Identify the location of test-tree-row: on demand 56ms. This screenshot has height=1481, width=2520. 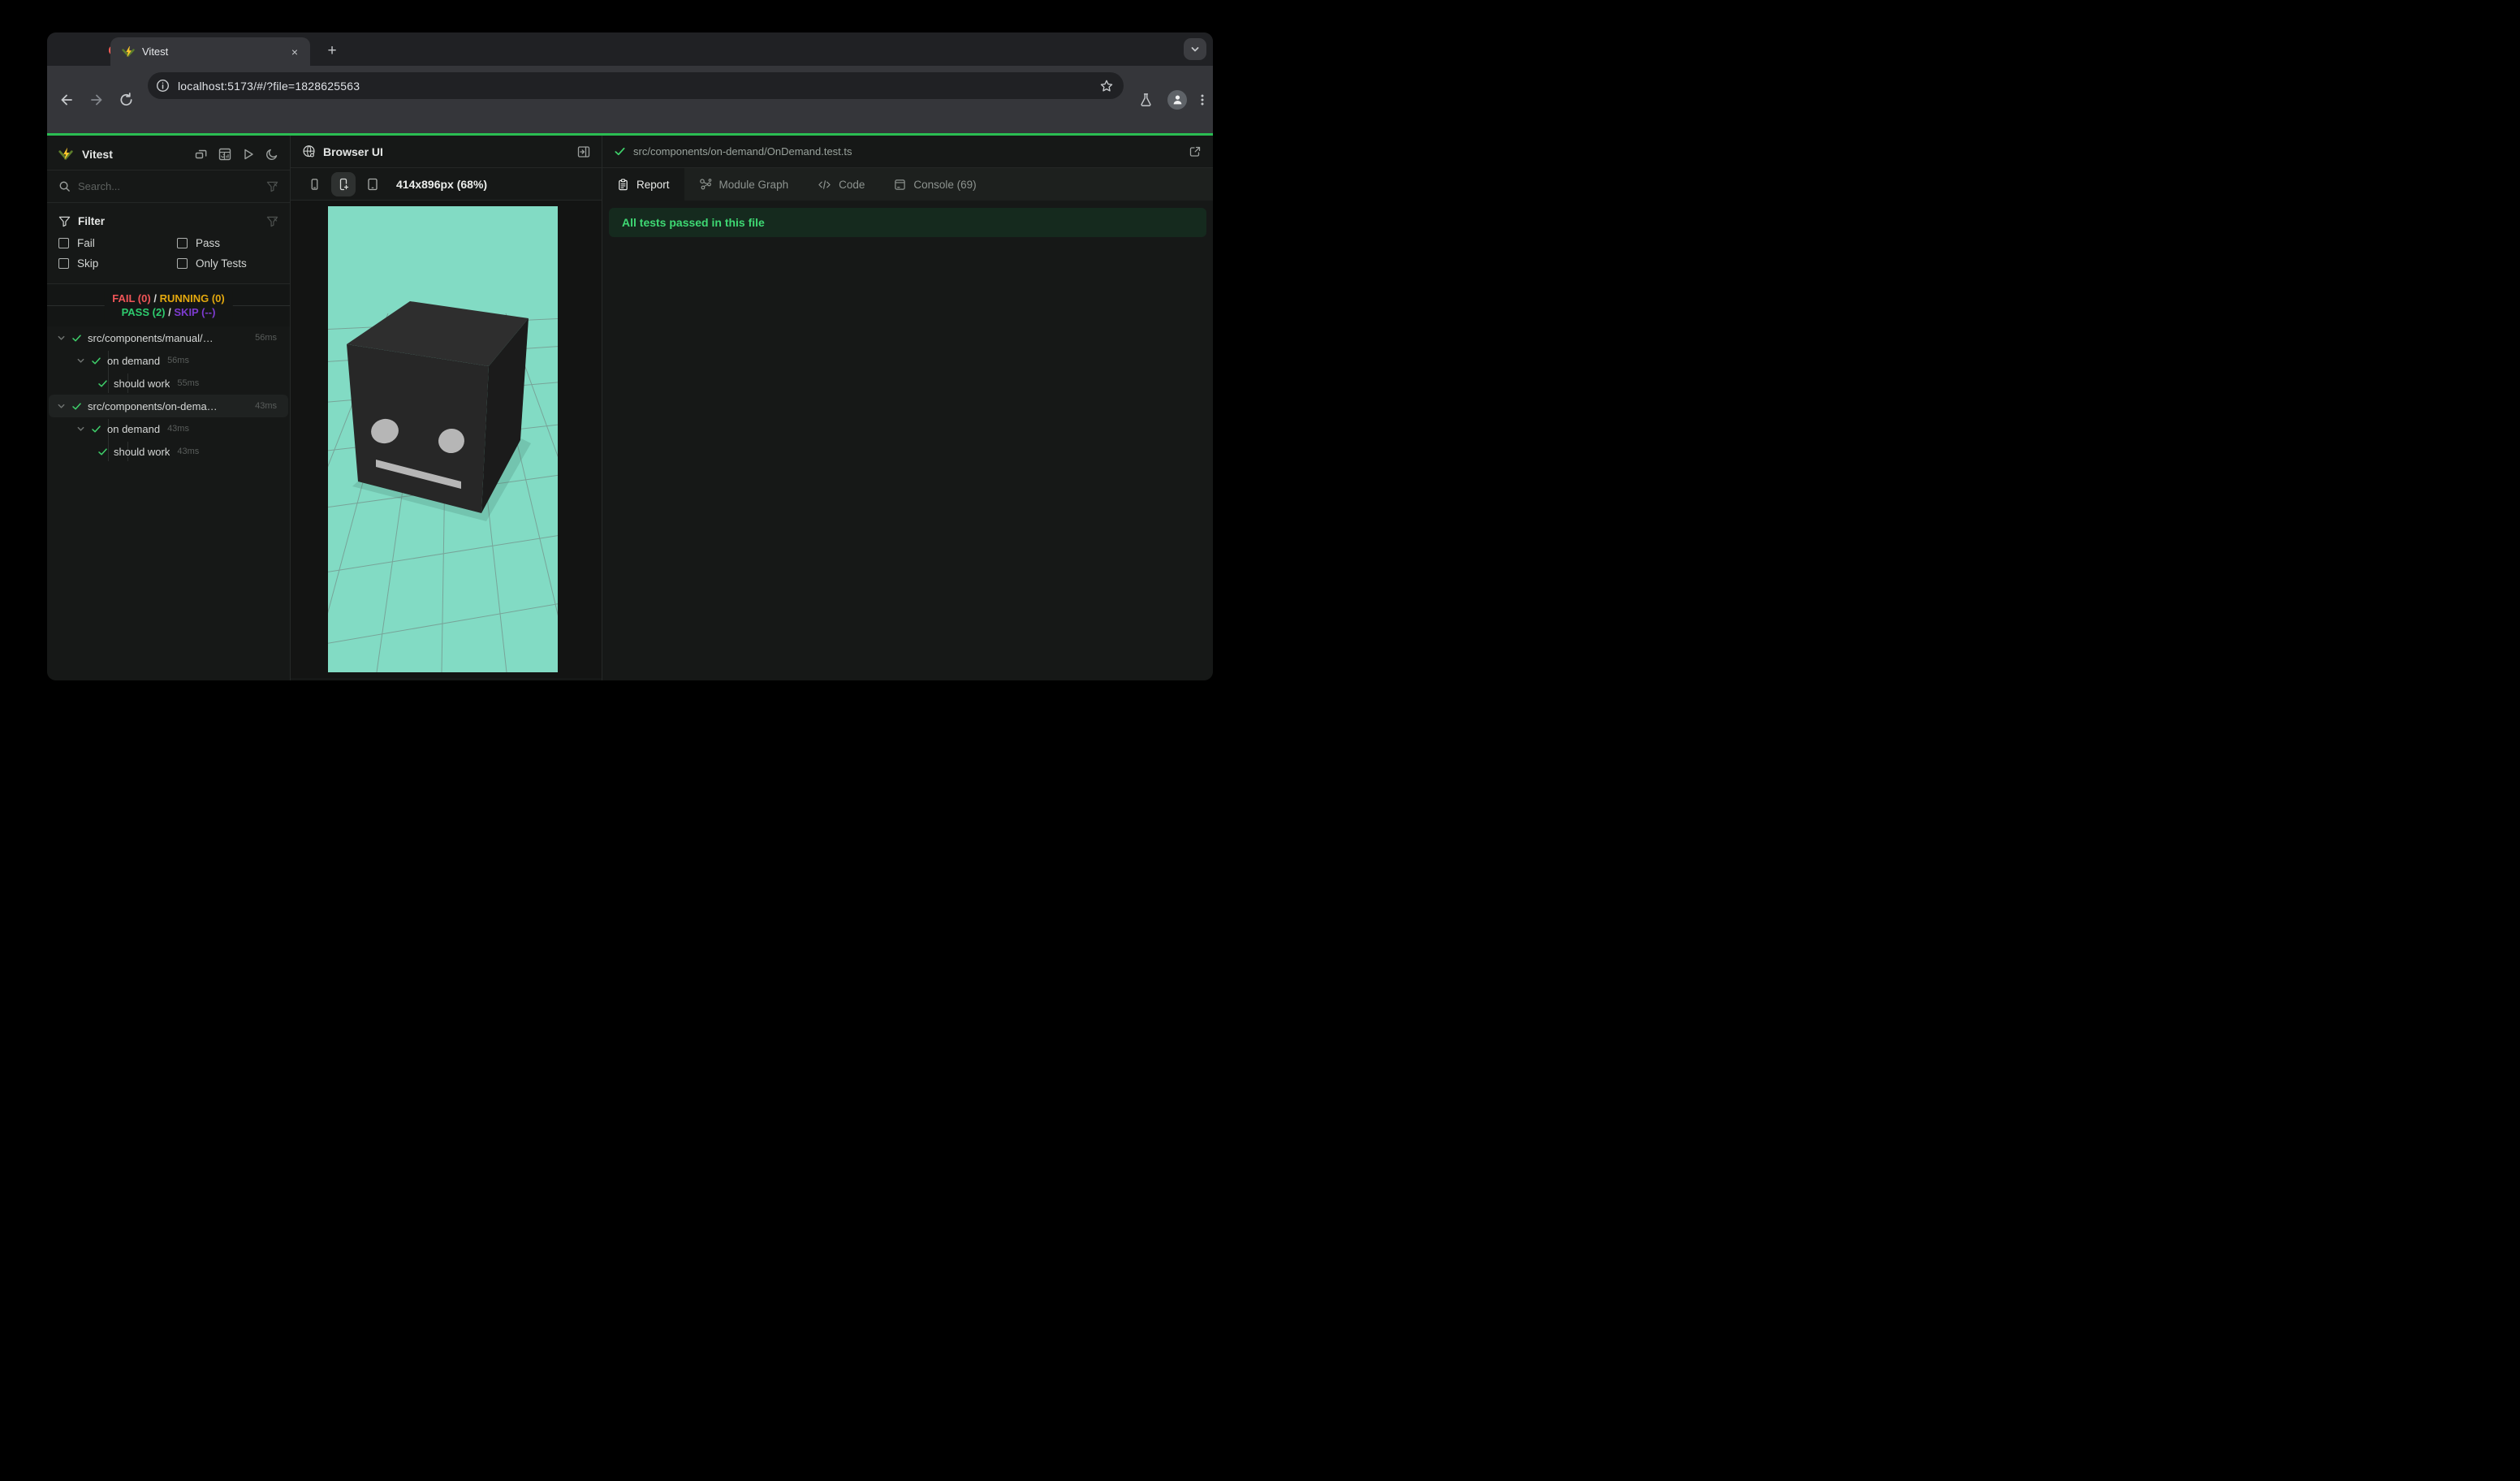
(169, 360).